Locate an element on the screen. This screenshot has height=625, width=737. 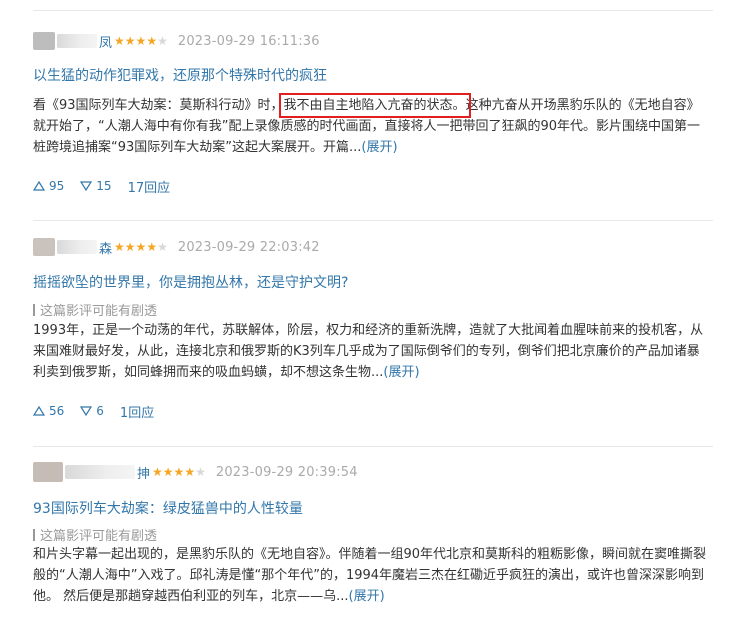
upvote-button: 95 is located at coordinates (48, 186).